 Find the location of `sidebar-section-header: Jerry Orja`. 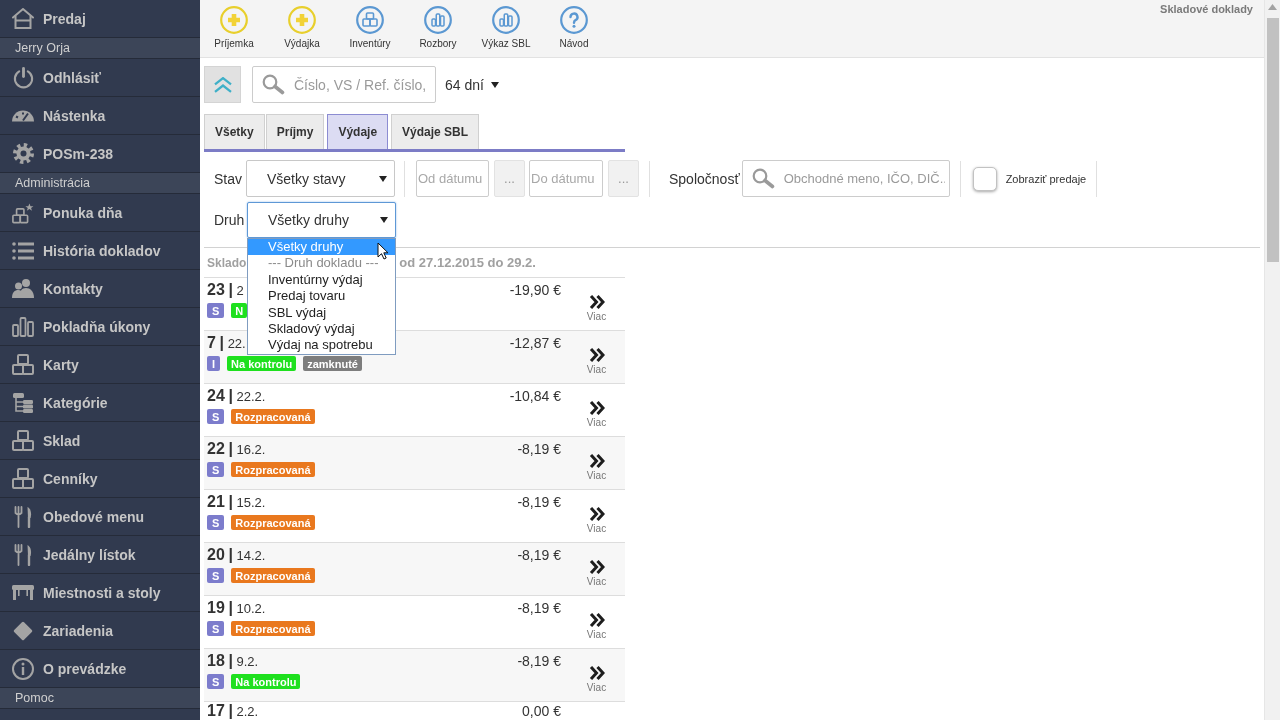

sidebar-section-header: Jerry Orja is located at coordinates (100, 48).